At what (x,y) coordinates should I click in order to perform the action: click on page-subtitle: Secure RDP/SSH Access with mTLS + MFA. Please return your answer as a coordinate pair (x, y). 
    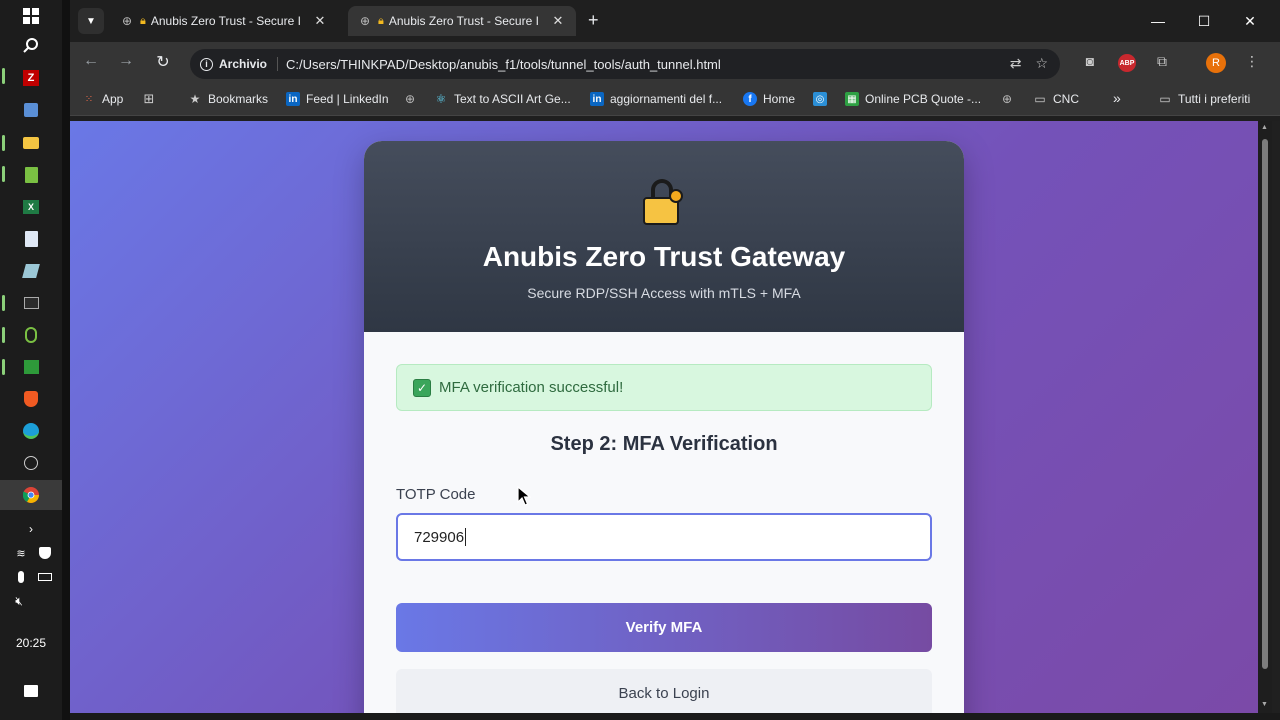
    Looking at the image, I should click on (664, 293).